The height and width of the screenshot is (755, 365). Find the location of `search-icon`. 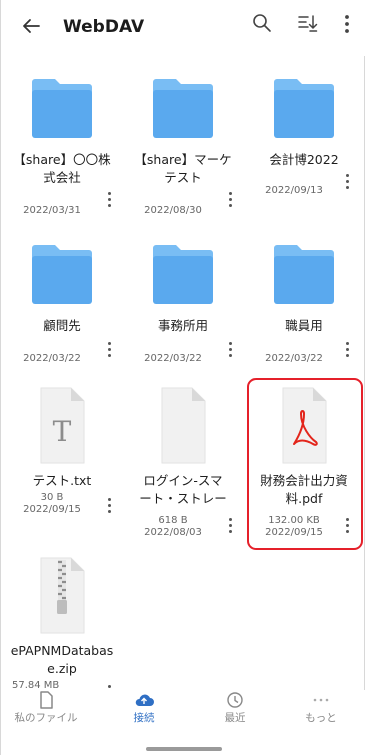

search-icon is located at coordinates (262, 23).